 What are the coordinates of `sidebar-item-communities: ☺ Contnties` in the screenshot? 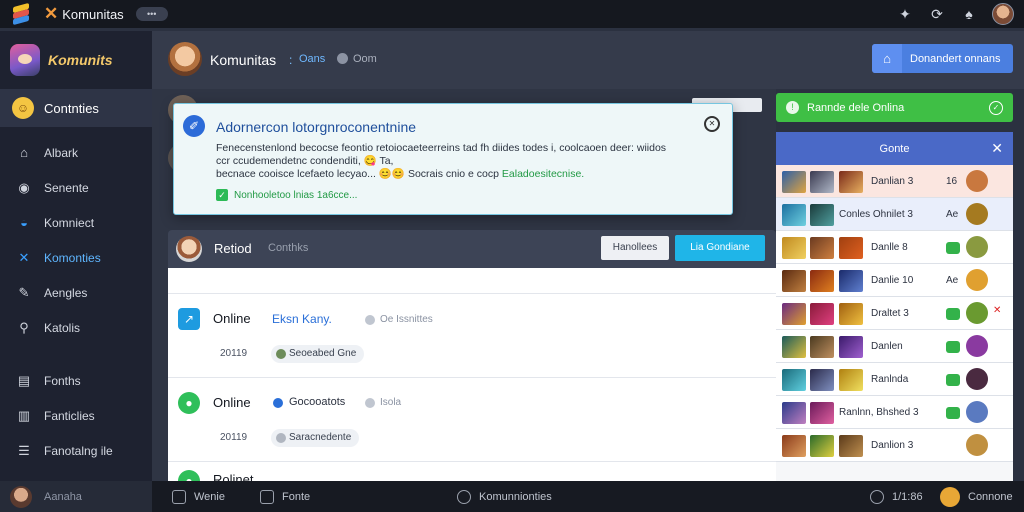 It's located at (76, 108).